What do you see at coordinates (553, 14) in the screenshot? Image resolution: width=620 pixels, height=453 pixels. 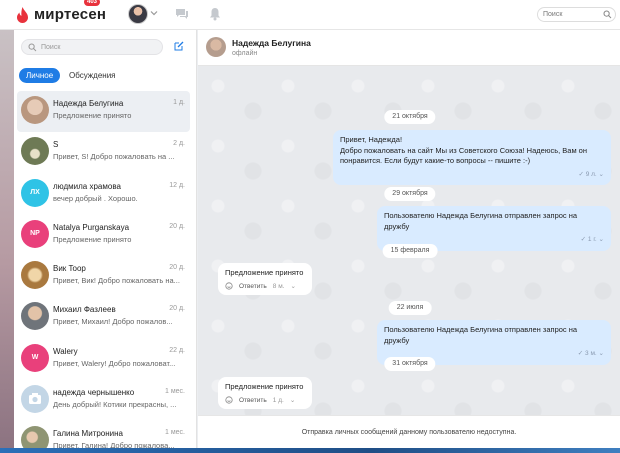 I see `top-search-placeholder: Поиск` at bounding box center [553, 14].